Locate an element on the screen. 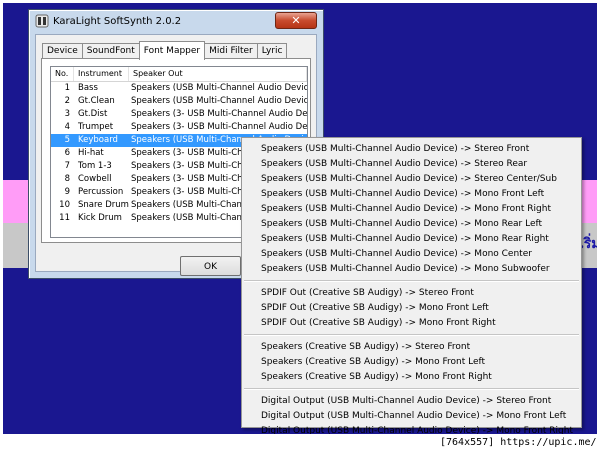  ok-label: OK is located at coordinates (210, 267).